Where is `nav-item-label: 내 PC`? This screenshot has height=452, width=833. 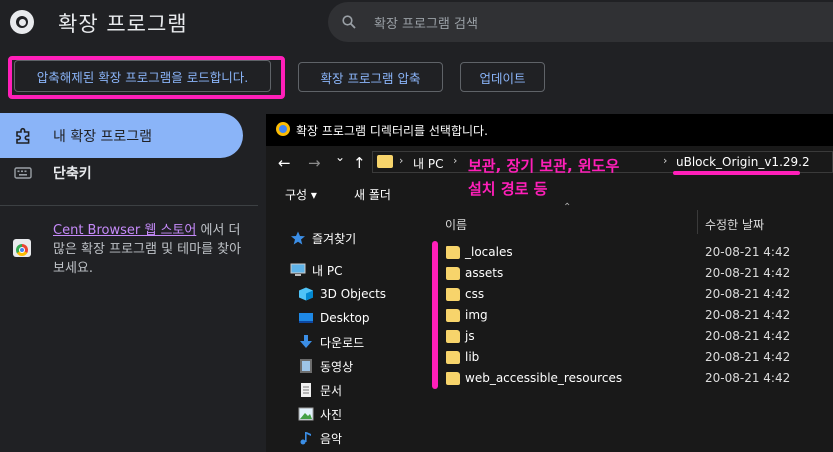 nav-item-label: 내 PC is located at coordinates (327, 270).